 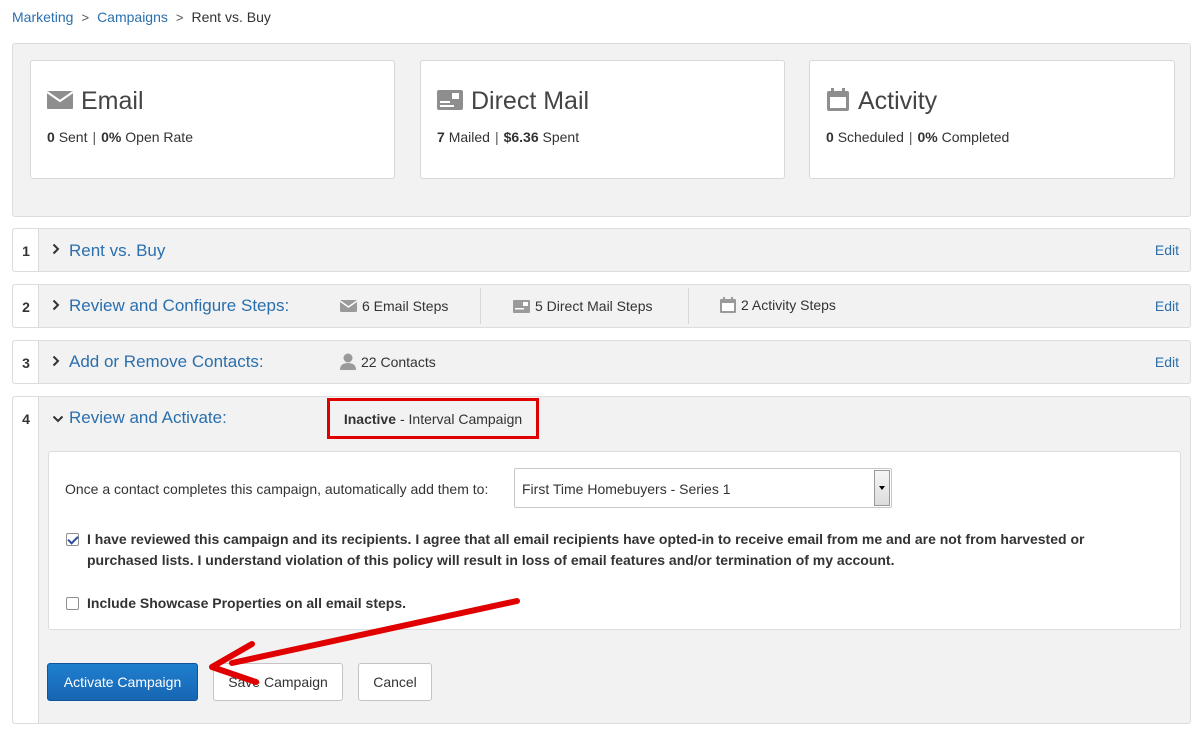 What do you see at coordinates (112, 101) in the screenshot?
I see `email-title: Email` at bounding box center [112, 101].